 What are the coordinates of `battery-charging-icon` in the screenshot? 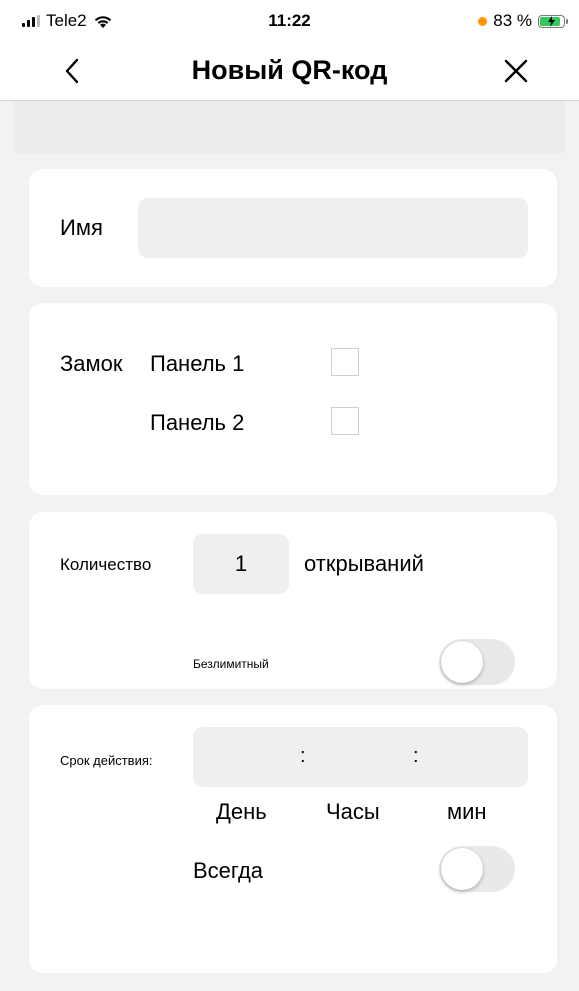 It's located at (553, 21).